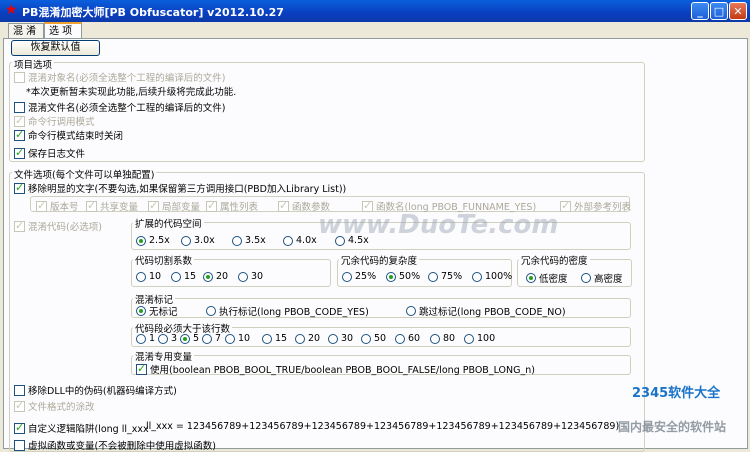 The width and height of the screenshot is (750, 452). What do you see at coordinates (164, 260) in the screenshot?
I see `cut-label: 代码切割系数` at bounding box center [164, 260].